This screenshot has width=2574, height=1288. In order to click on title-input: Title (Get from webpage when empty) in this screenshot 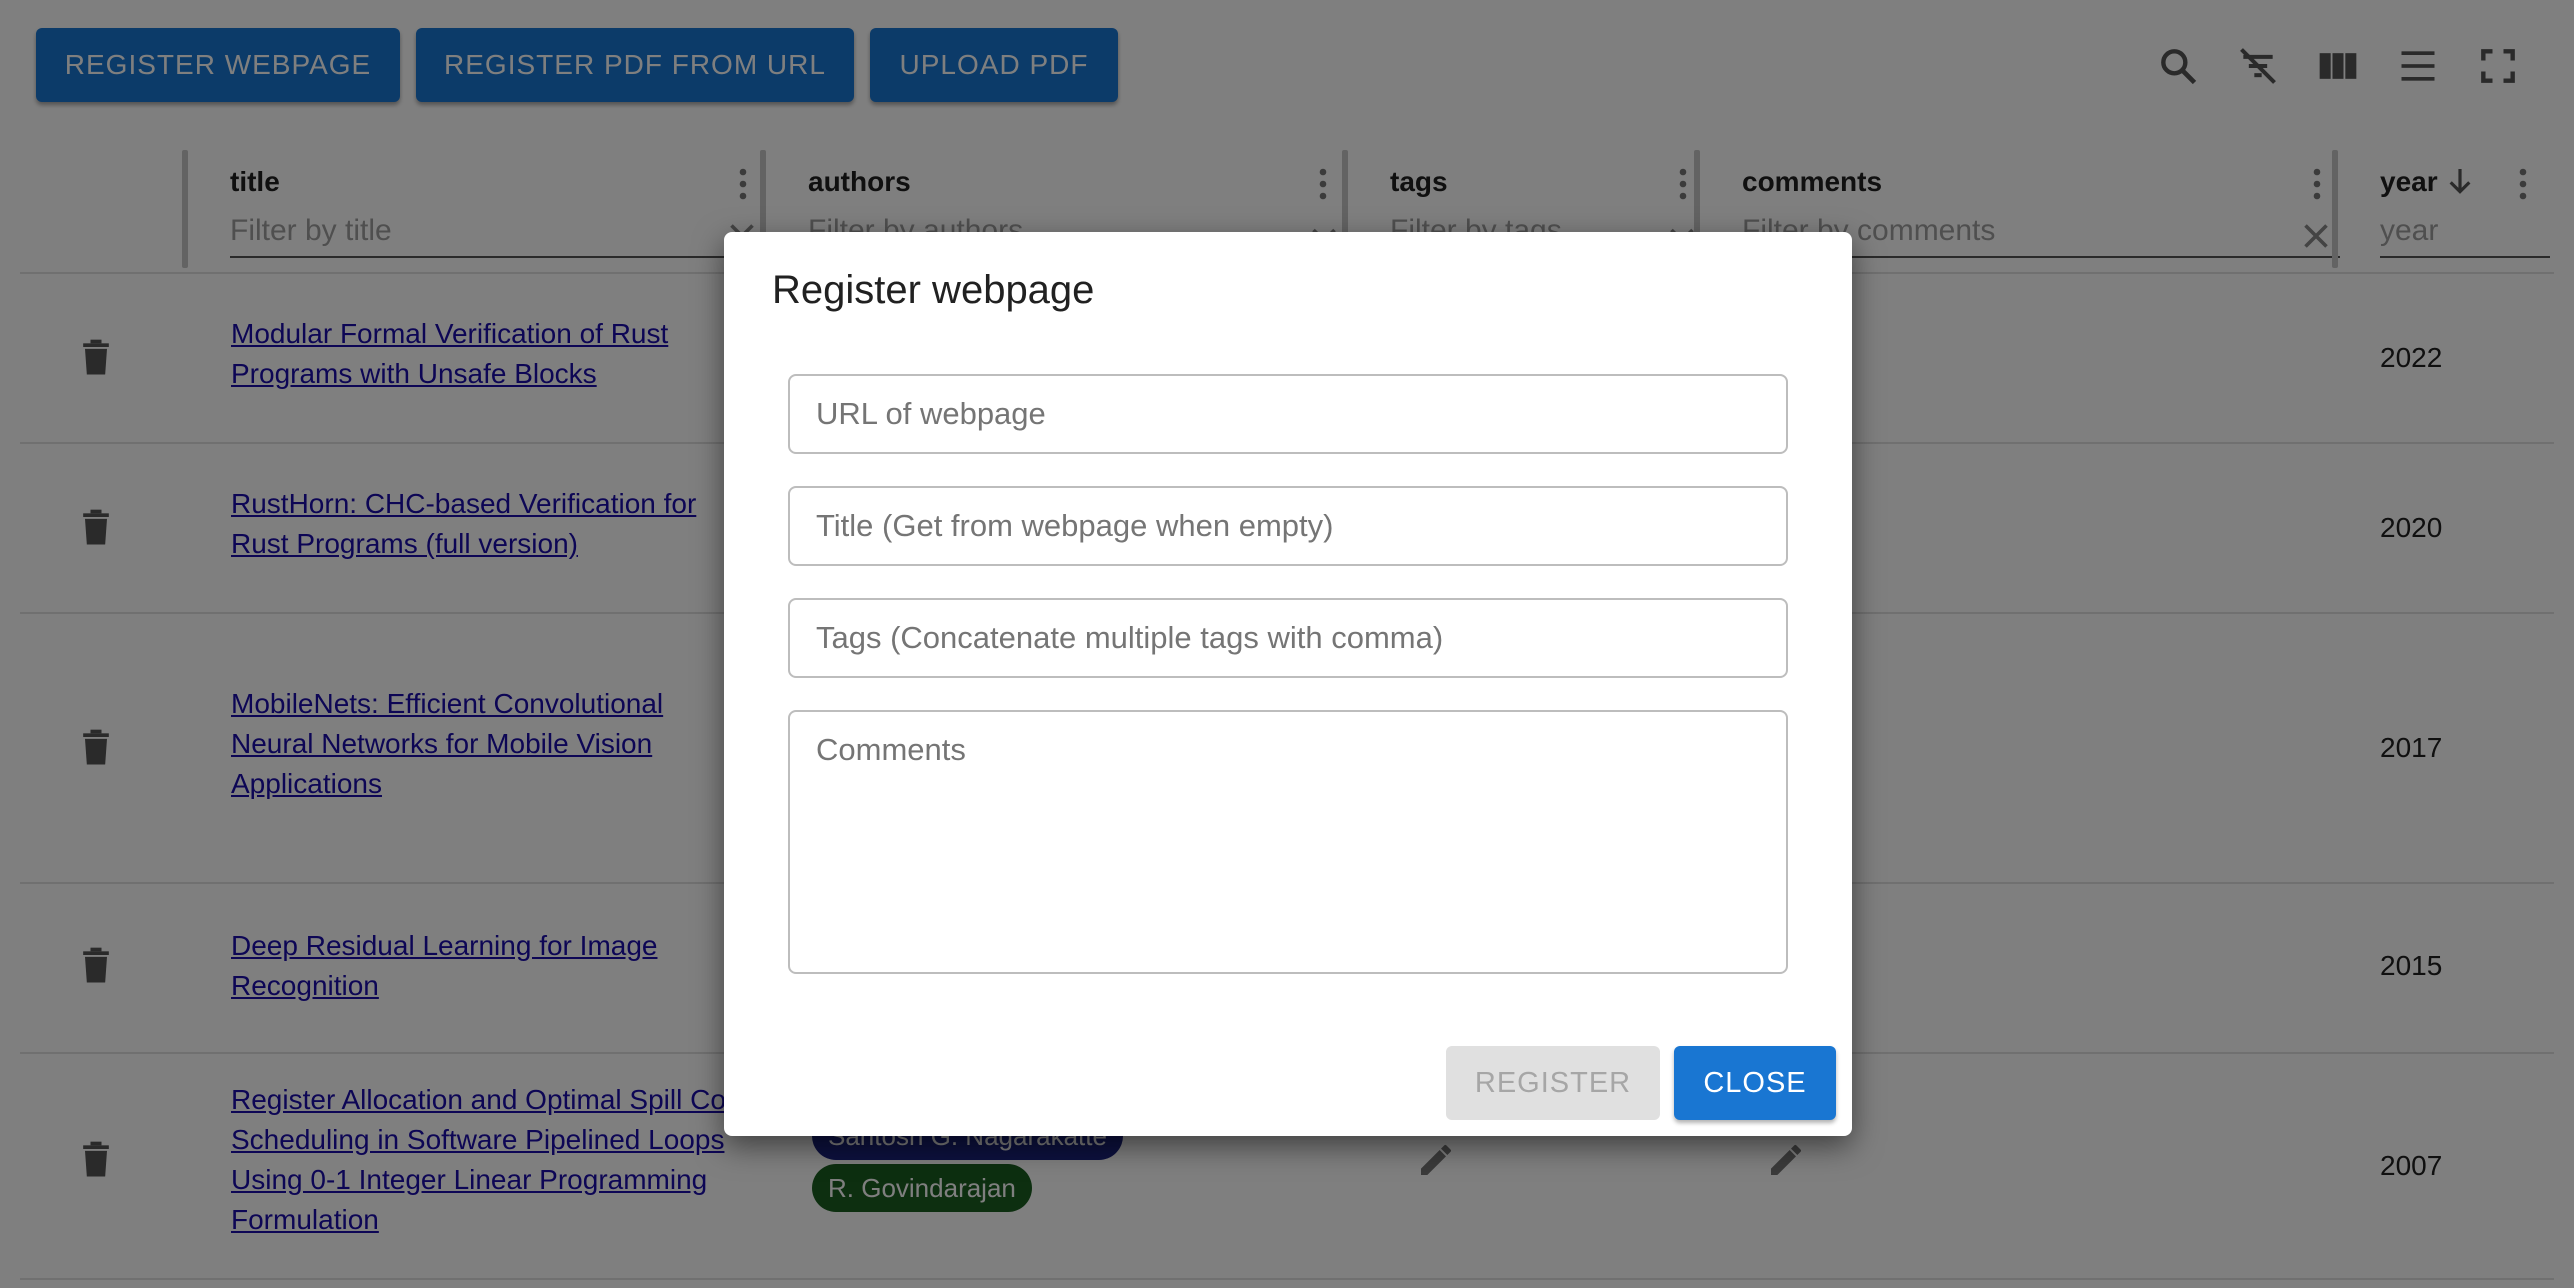, I will do `click(1288, 526)`.